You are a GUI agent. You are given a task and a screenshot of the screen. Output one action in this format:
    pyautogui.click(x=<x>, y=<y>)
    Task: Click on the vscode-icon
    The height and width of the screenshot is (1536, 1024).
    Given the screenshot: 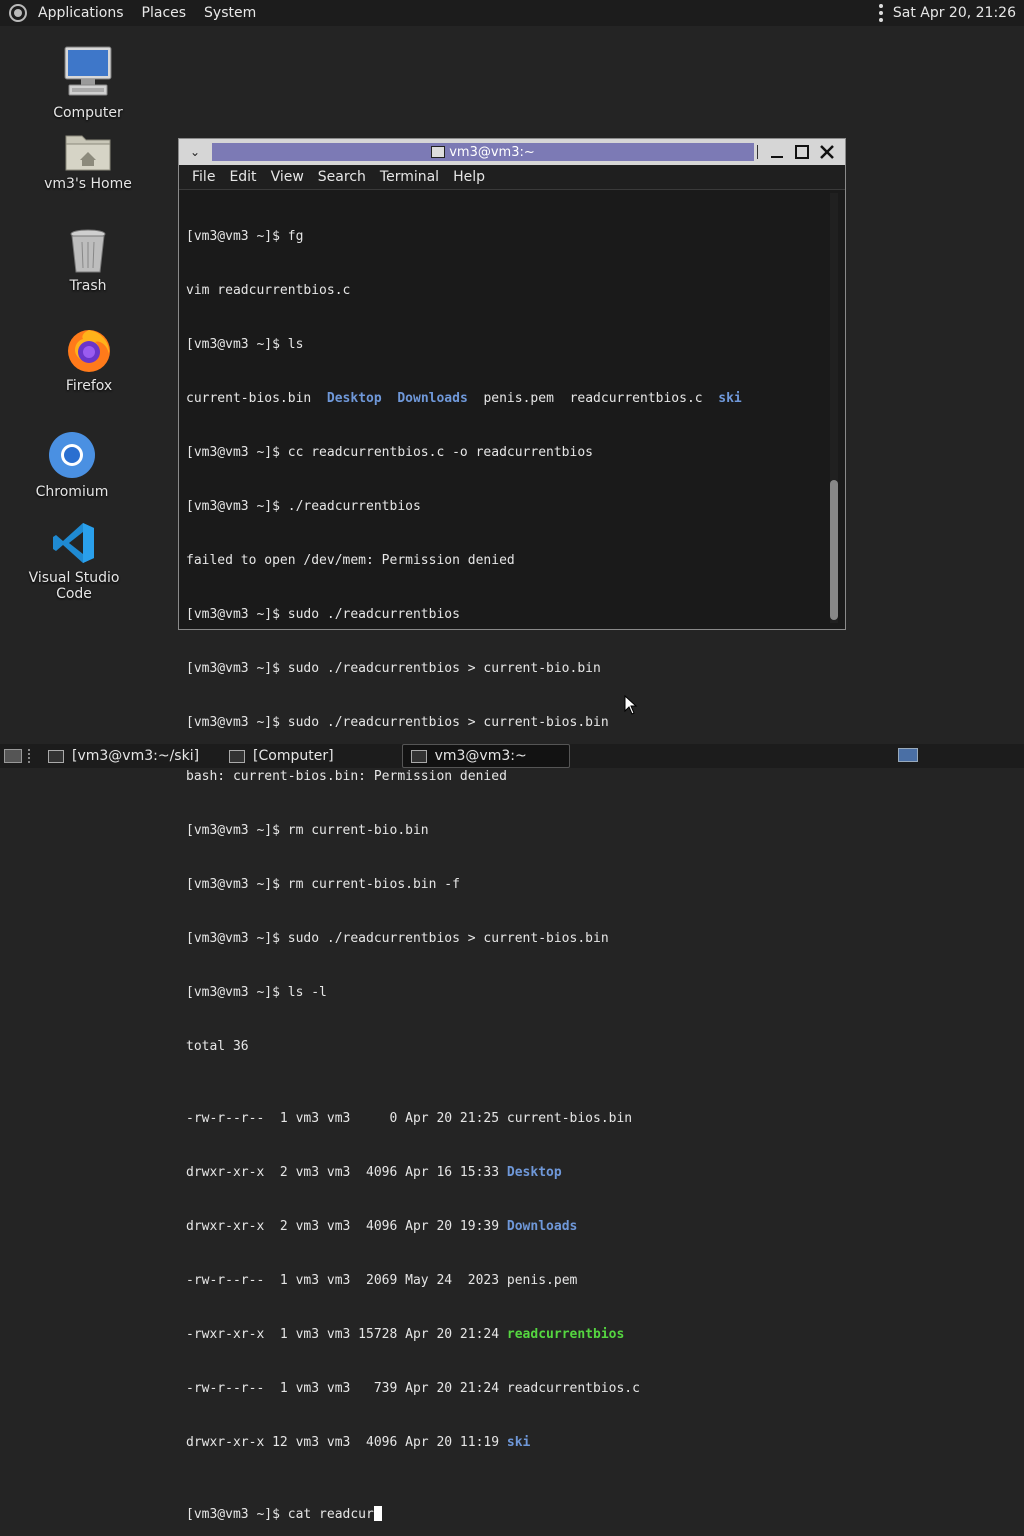 What is the action you would take?
    pyautogui.click(x=73, y=543)
    